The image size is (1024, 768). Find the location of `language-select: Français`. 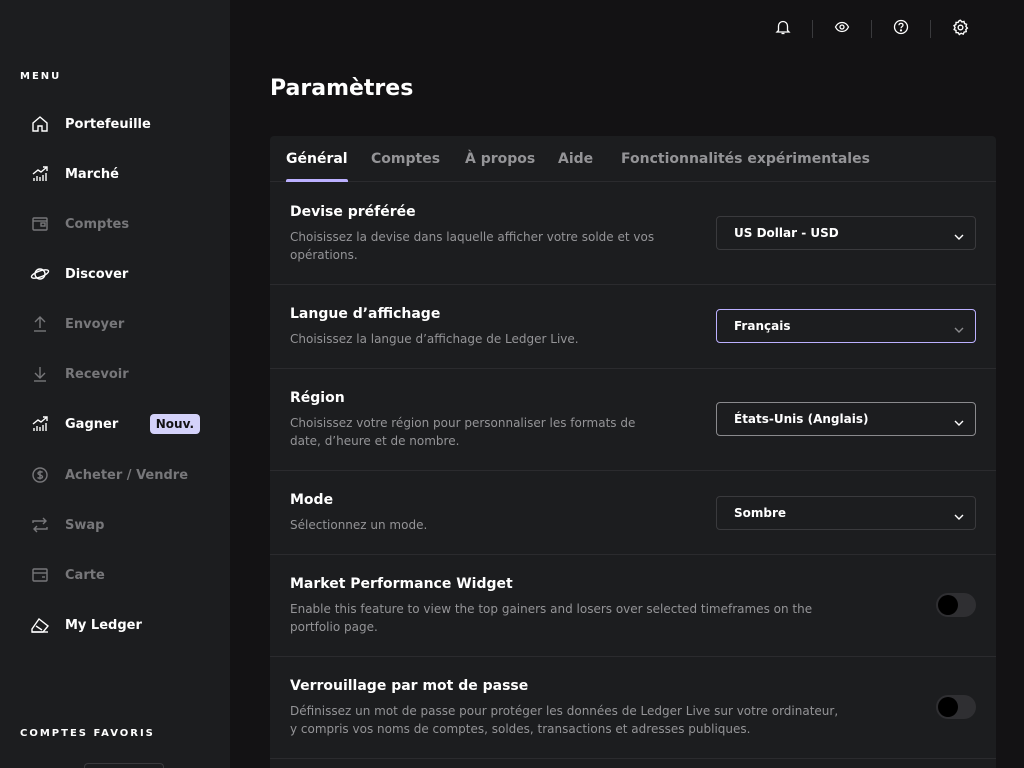

language-select: Français is located at coordinates (846, 326).